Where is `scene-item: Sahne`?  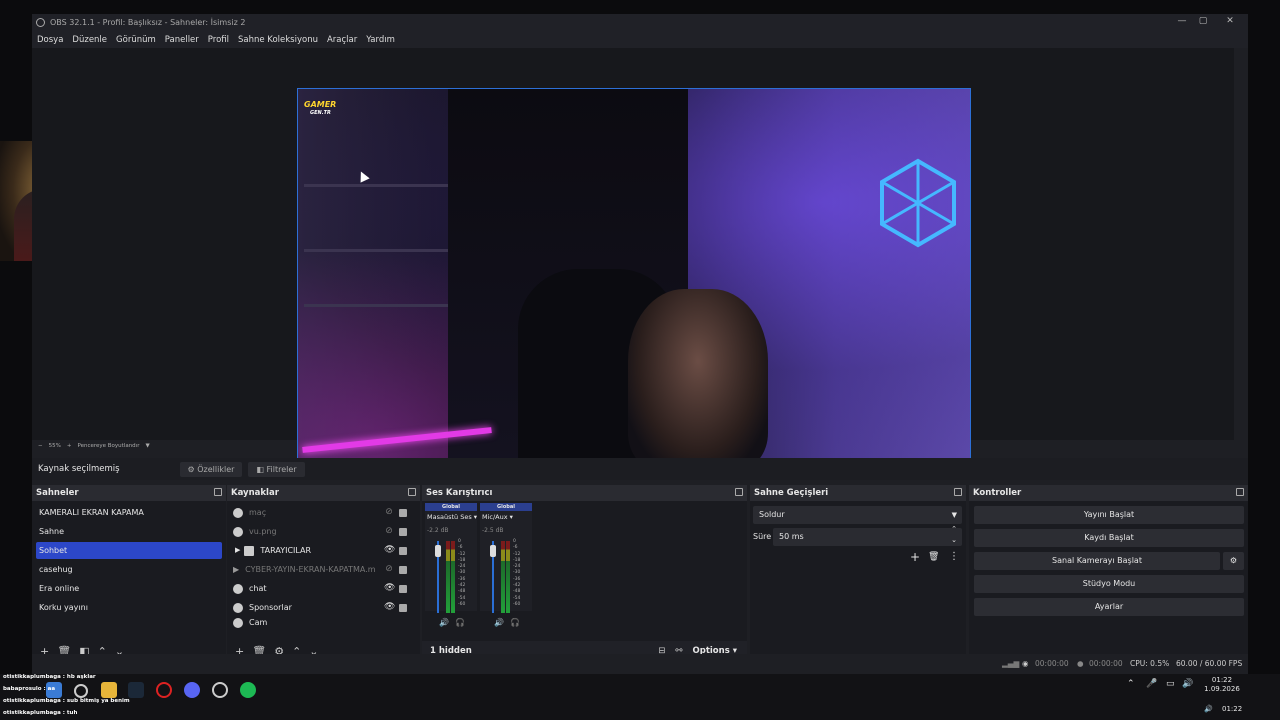 scene-item: Sahne is located at coordinates (129, 531).